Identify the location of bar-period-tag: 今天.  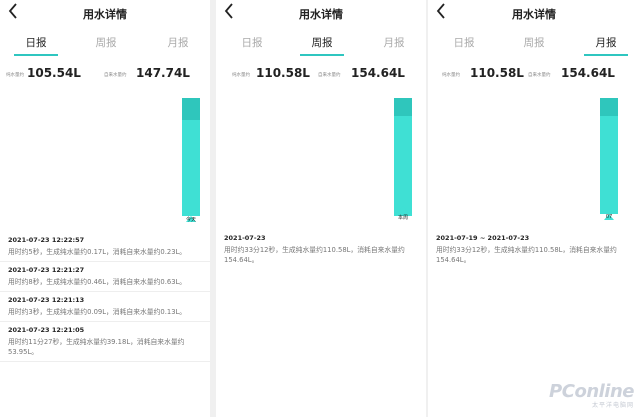
(190, 220).